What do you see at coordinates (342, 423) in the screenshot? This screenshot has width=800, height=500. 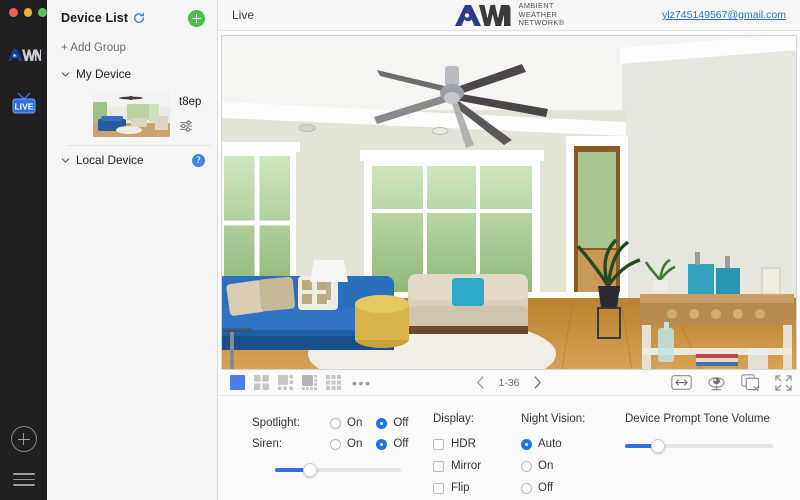 I see `spotlight-control: Spotlight: On Off` at bounding box center [342, 423].